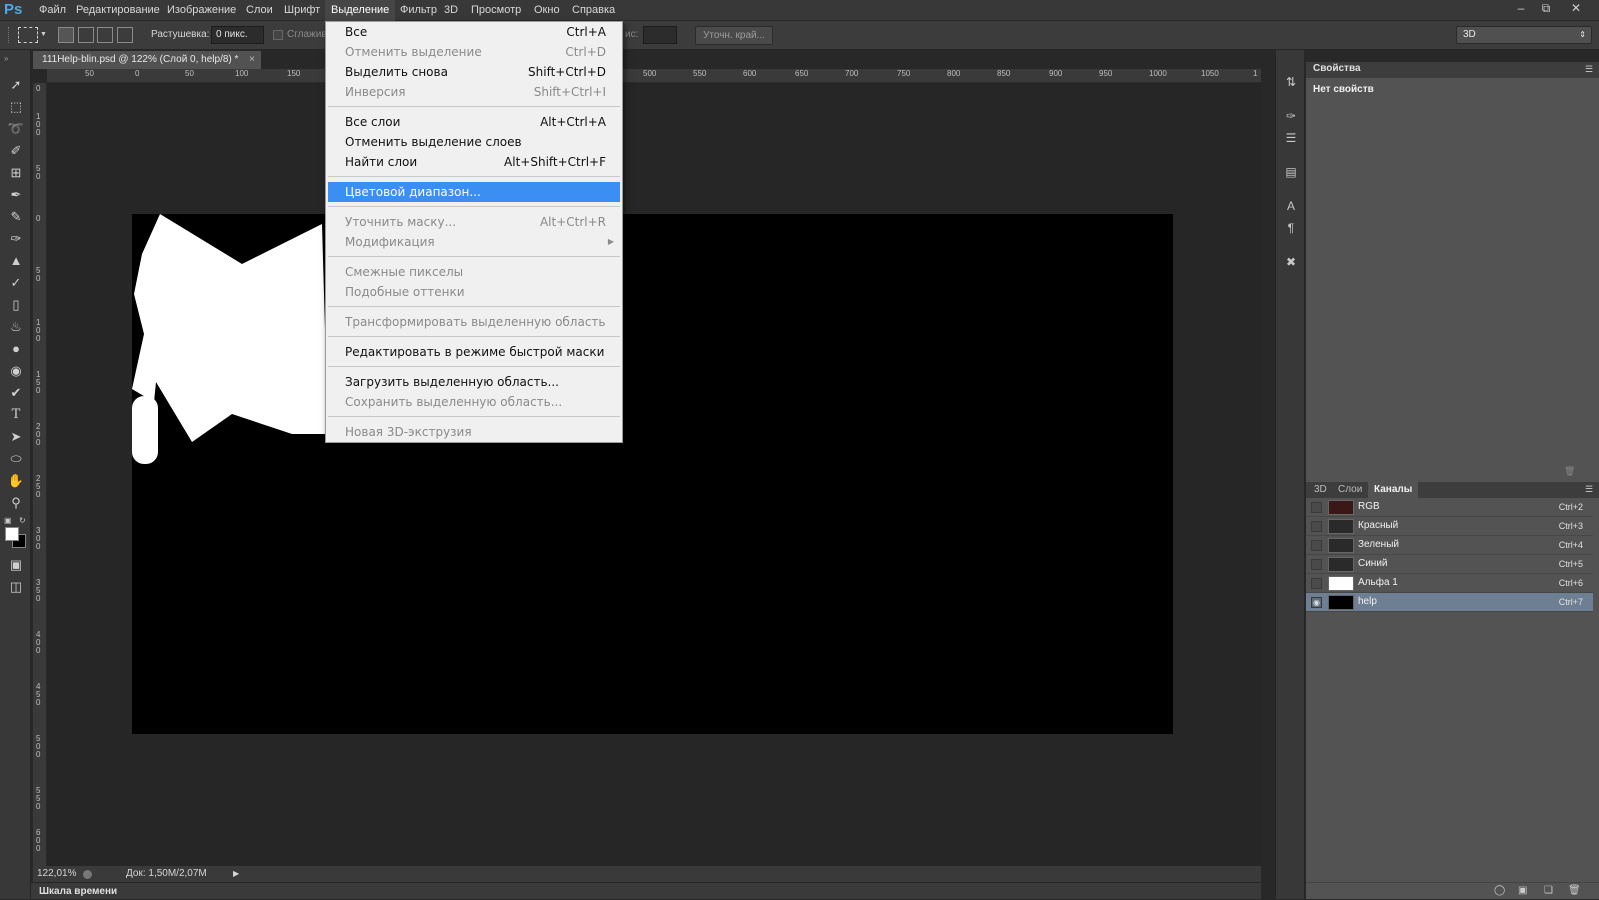 The height and width of the screenshot is (900, 1599). What do you see at coordinates (16, 587) in the screenshot?
I see `screen-mode-icon: ◫` at bounding box center [16, 587].